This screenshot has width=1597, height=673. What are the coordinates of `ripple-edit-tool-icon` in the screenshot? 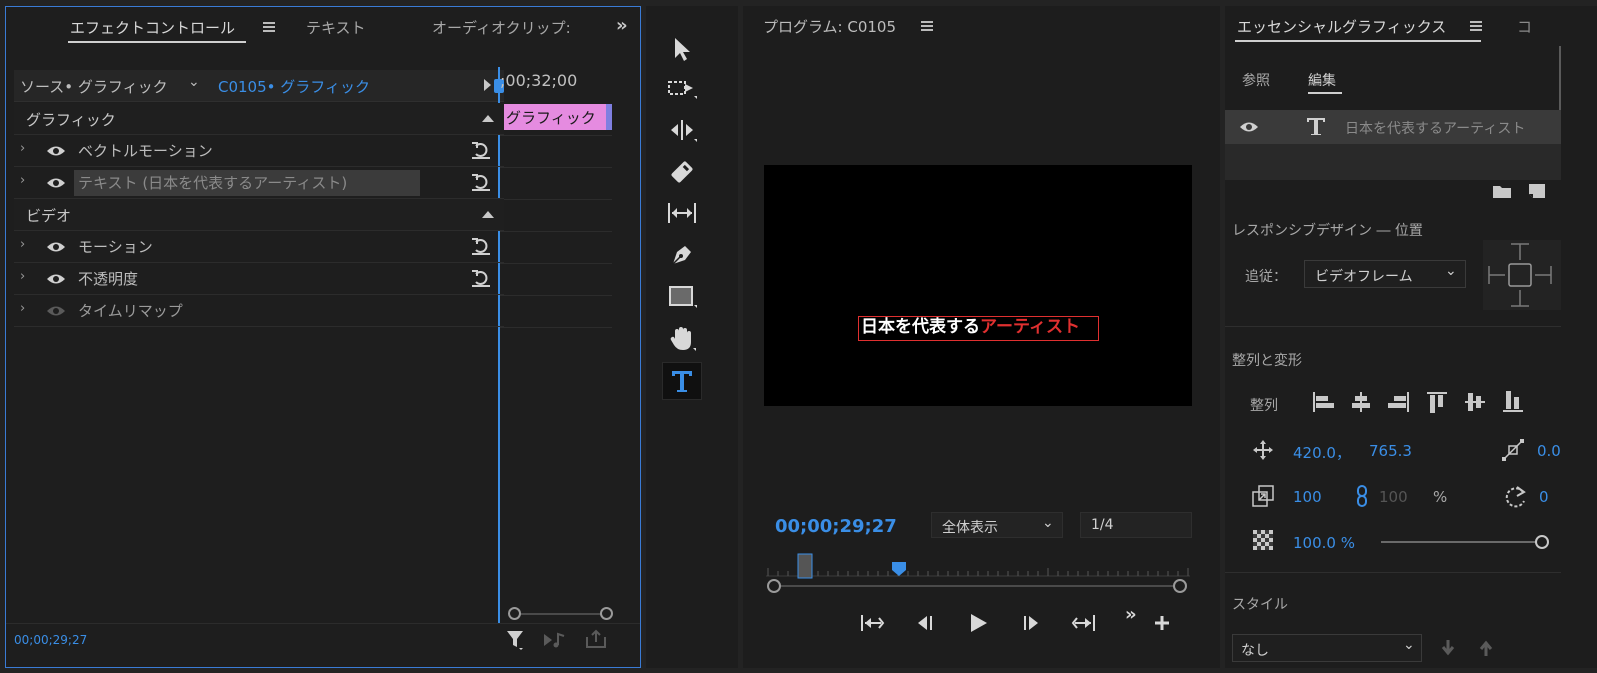 It's located at (682, 131).